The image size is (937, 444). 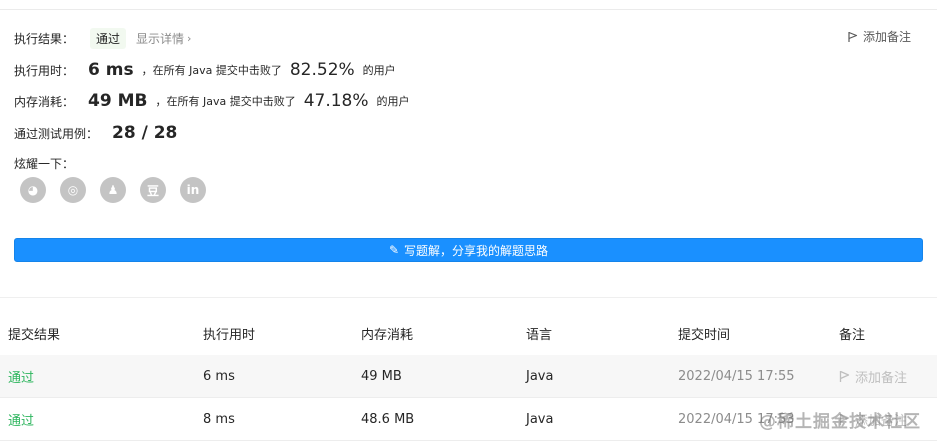 What do you see at coordinates (539, 335) in the screenshot?
I see `header-language: 语言` at bounding box center [539, 335].